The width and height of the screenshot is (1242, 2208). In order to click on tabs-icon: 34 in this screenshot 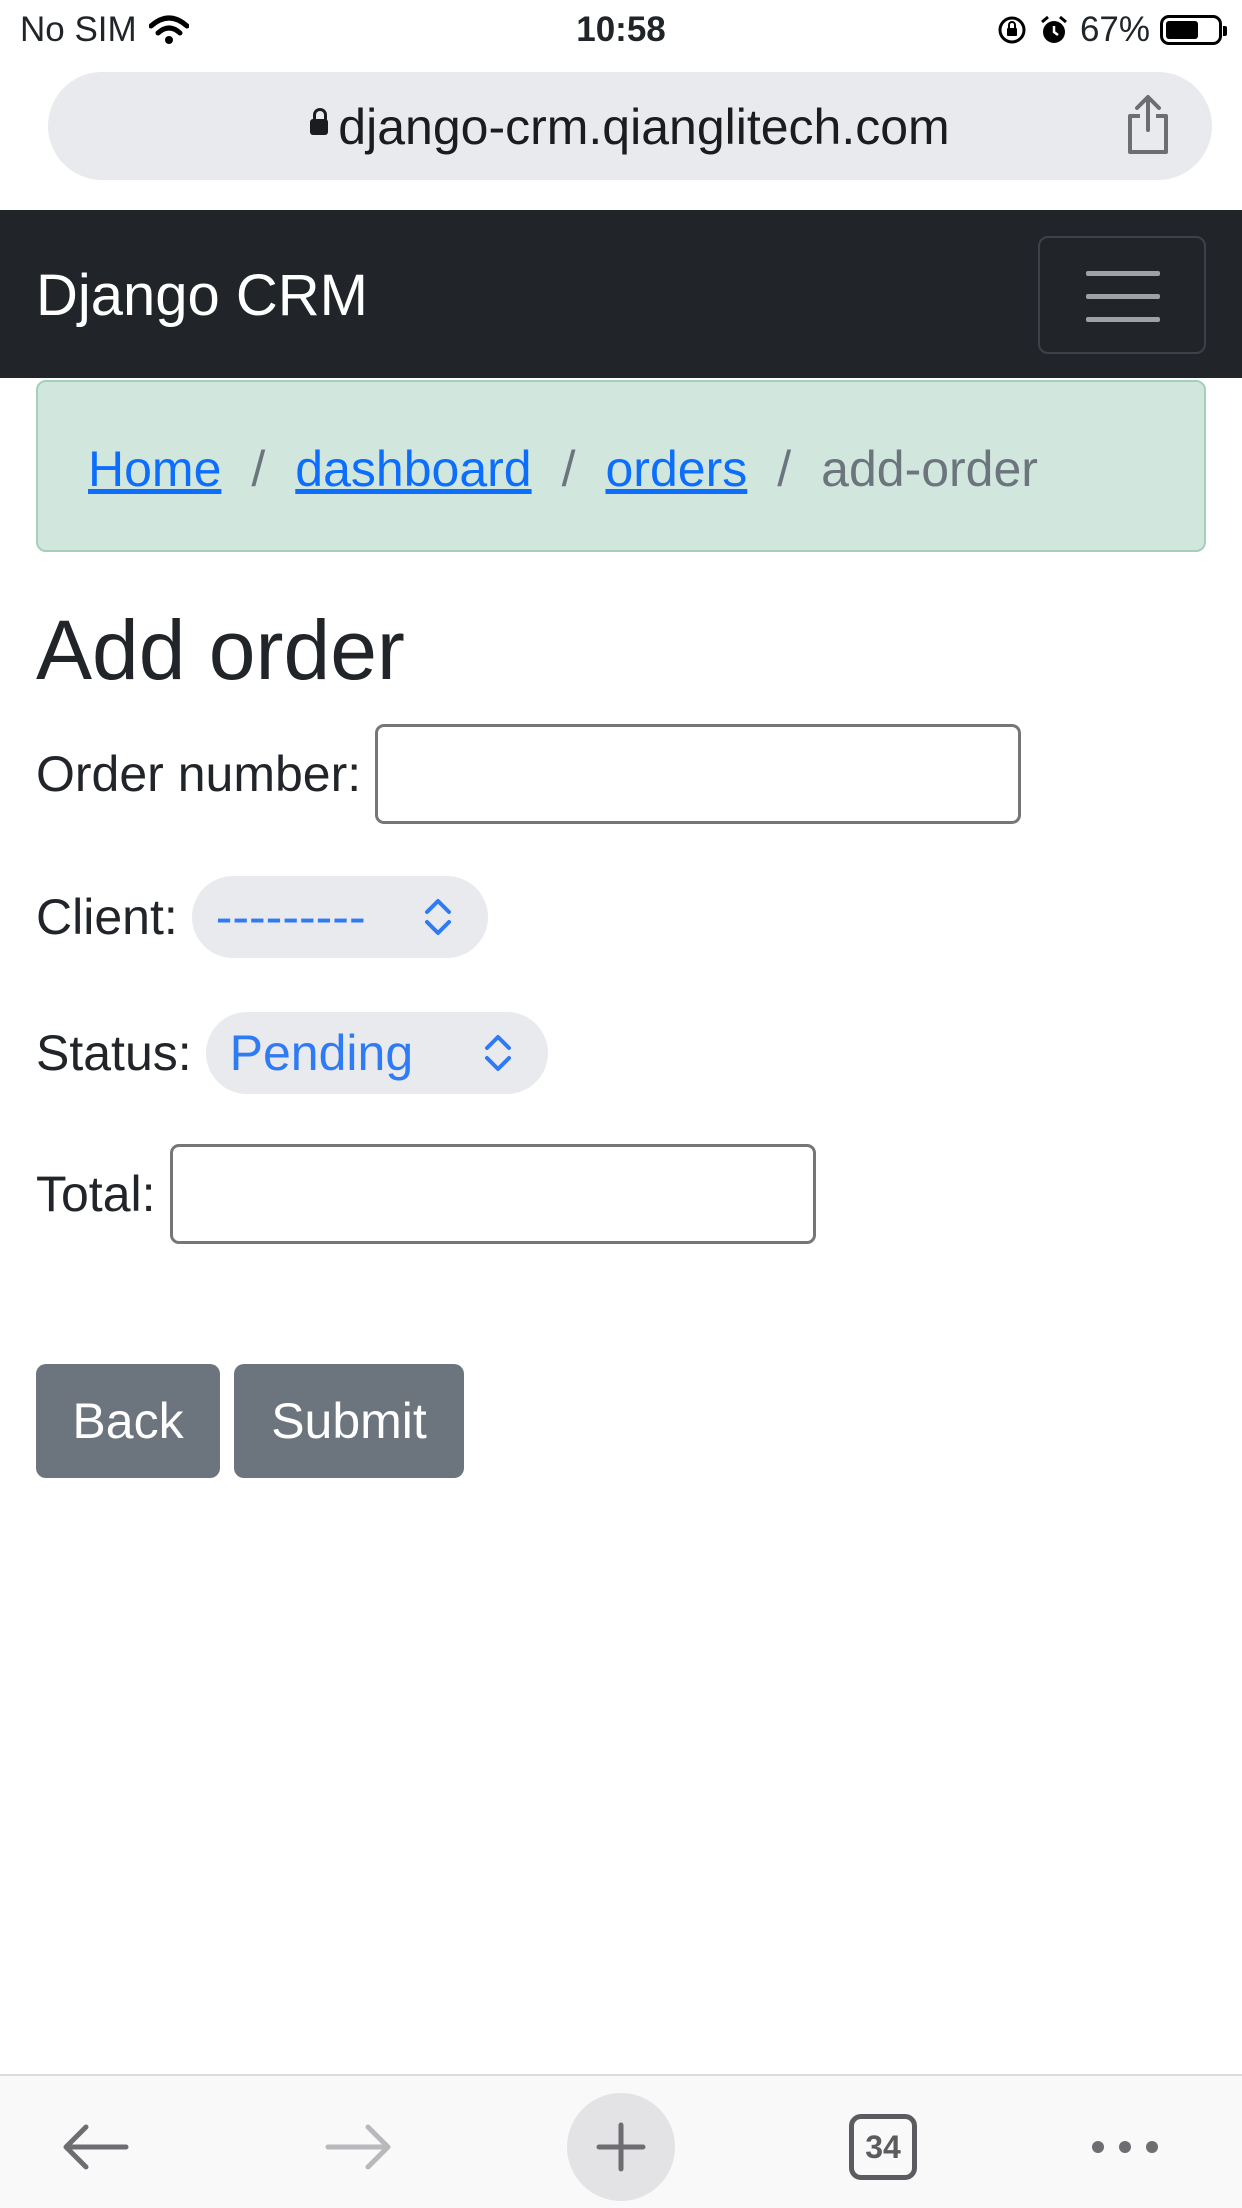, I will do `click(883, 2147)`.